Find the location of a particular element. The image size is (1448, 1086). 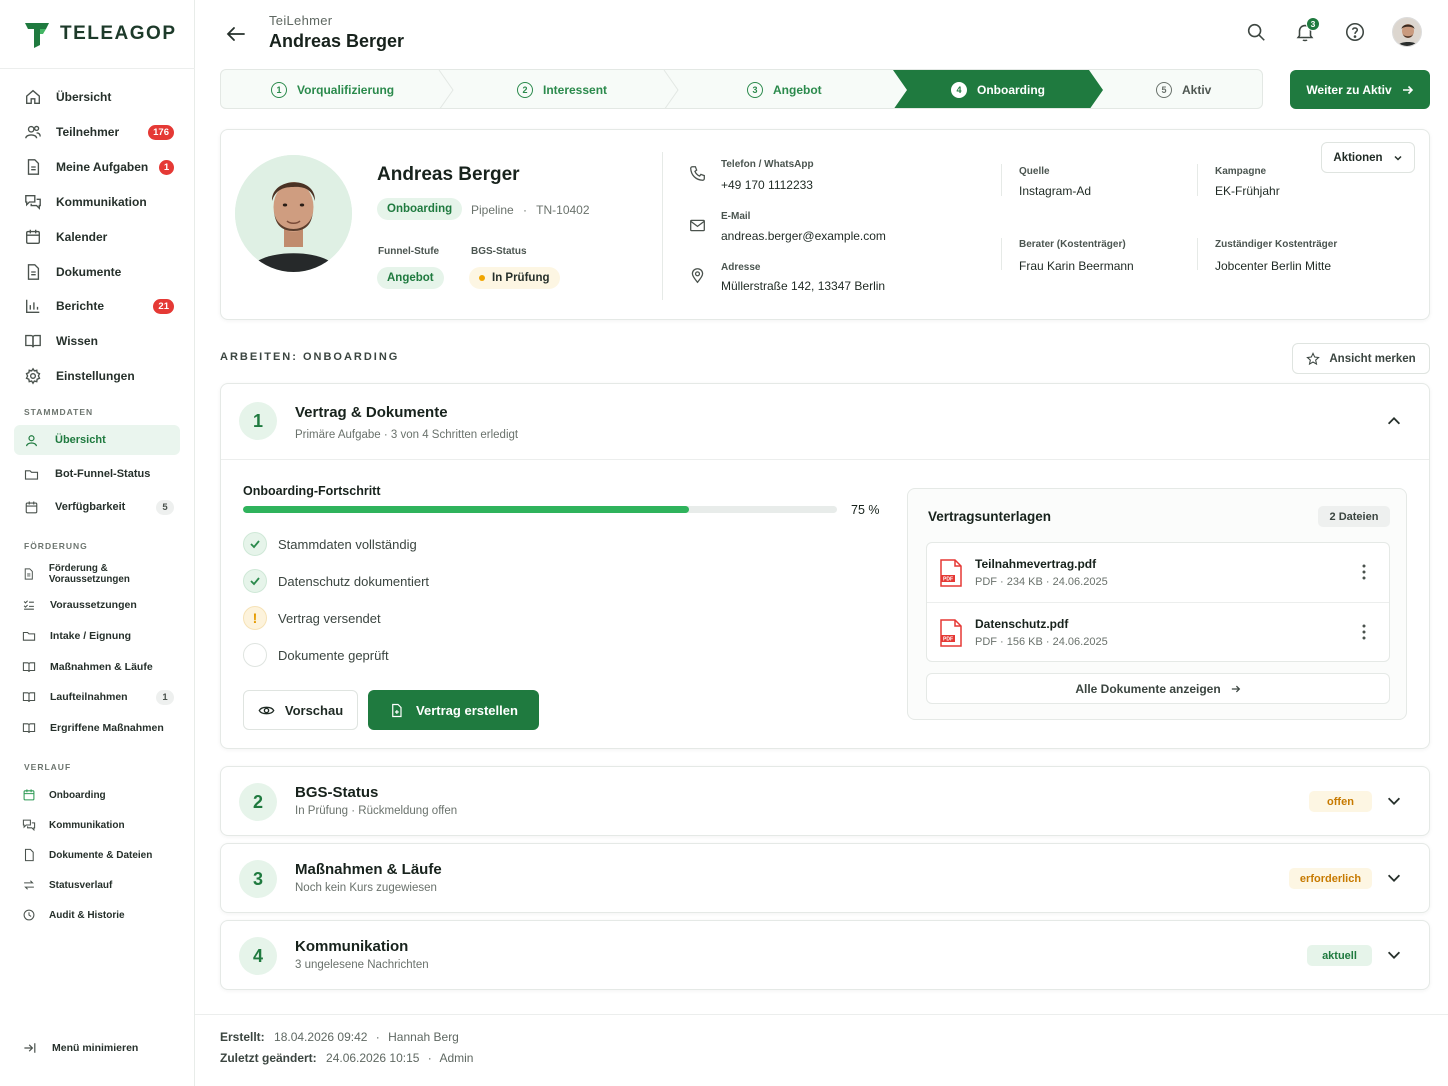

nav-foerderung-voraussetzungen: Förderung & Voraussetzungen is located at coordinates (97, 574).